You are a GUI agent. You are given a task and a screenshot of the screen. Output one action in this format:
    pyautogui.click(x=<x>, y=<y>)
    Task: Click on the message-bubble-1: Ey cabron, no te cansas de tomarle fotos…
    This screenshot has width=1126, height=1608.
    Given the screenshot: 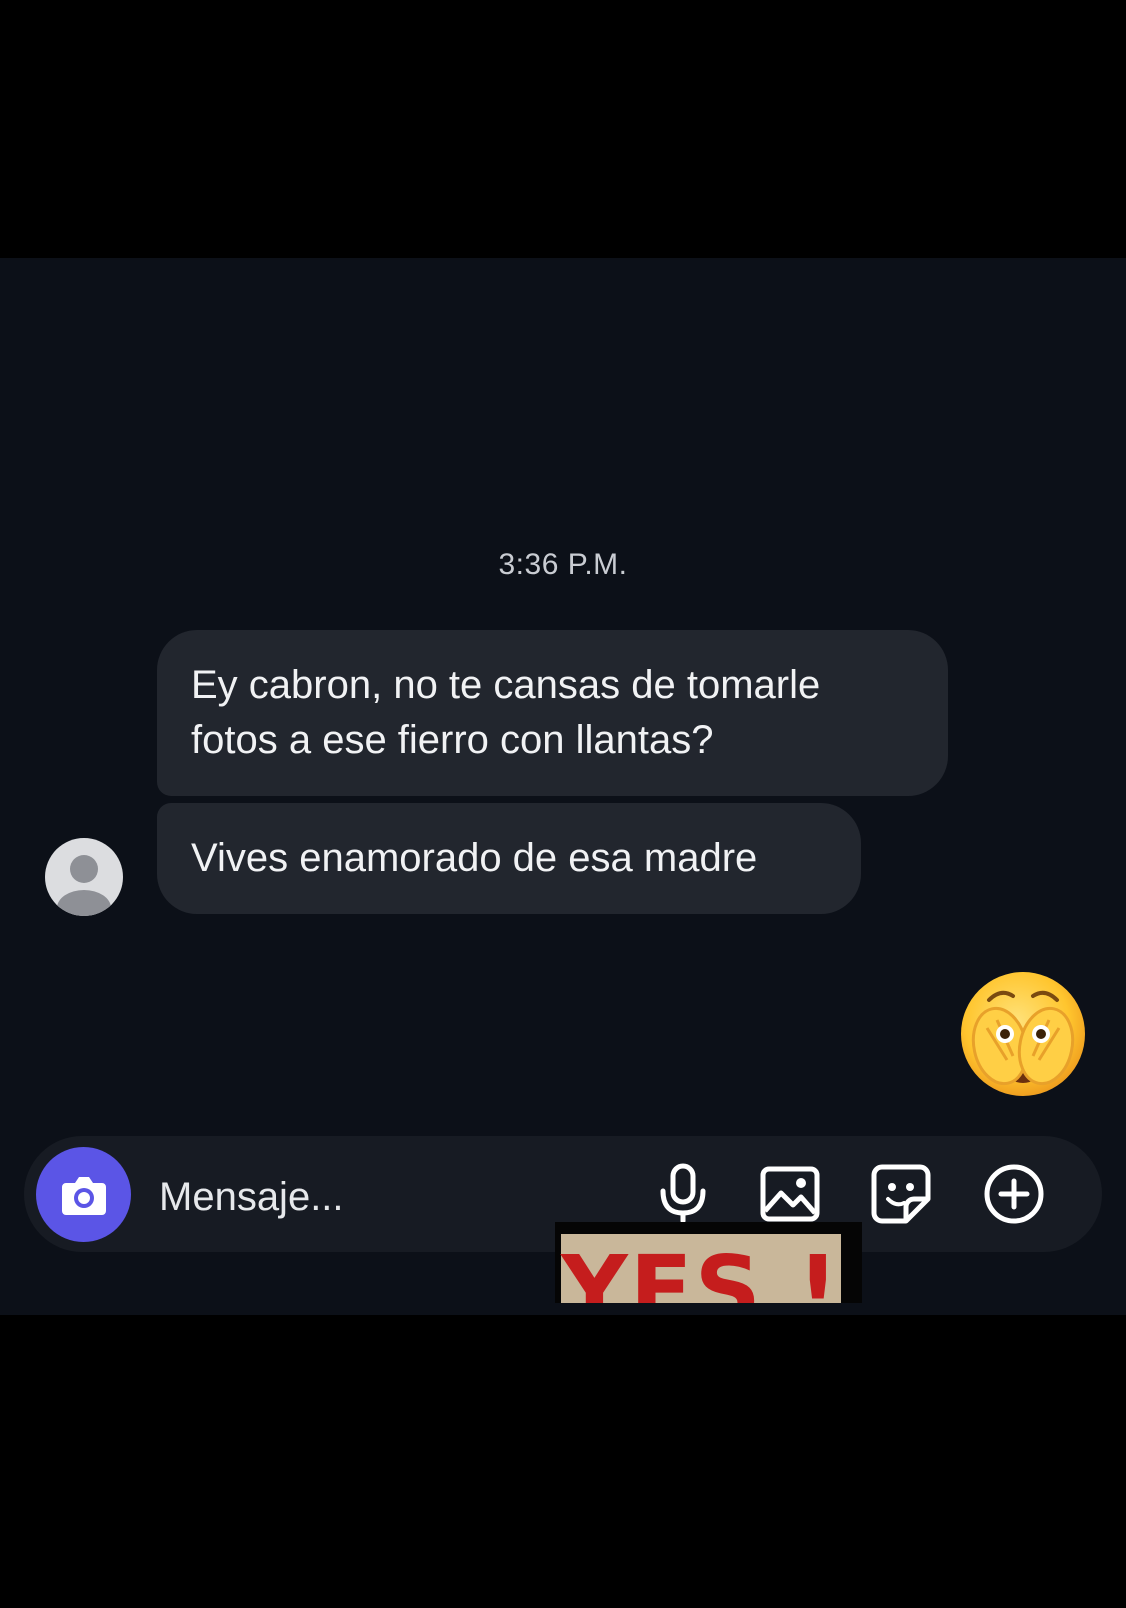 What is the action you would take?
    pyautogui.click(x=552, y=713)
    